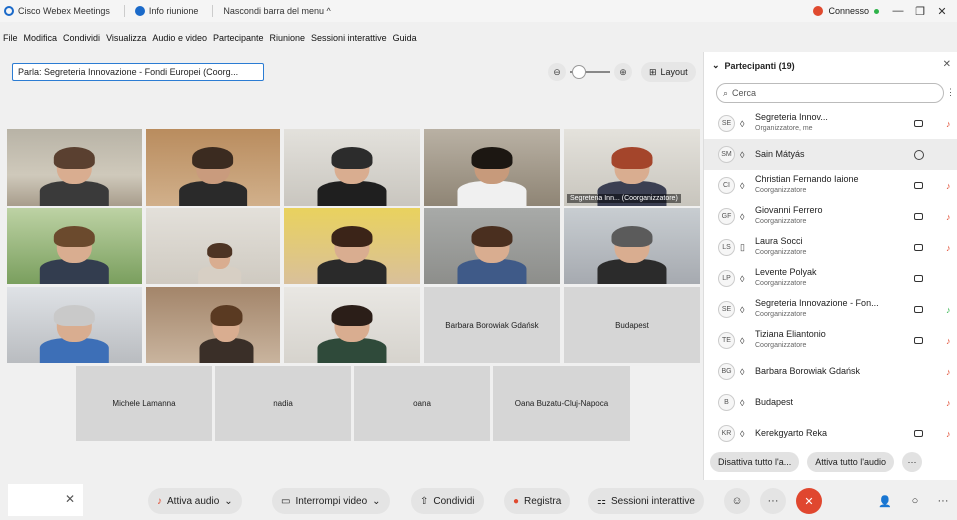  Describe the element at coordinates (623, 72) in the screenshot. I see `zoom-in-icon: ⊕` at that location.